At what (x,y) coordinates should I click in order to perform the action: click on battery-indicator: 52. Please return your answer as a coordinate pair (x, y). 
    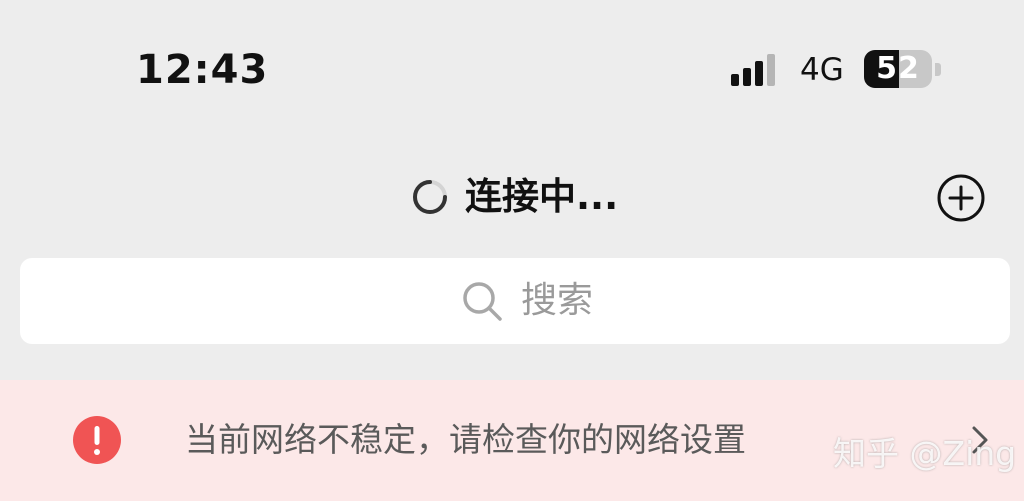
    Looking at the image, I should click on (903, 69).